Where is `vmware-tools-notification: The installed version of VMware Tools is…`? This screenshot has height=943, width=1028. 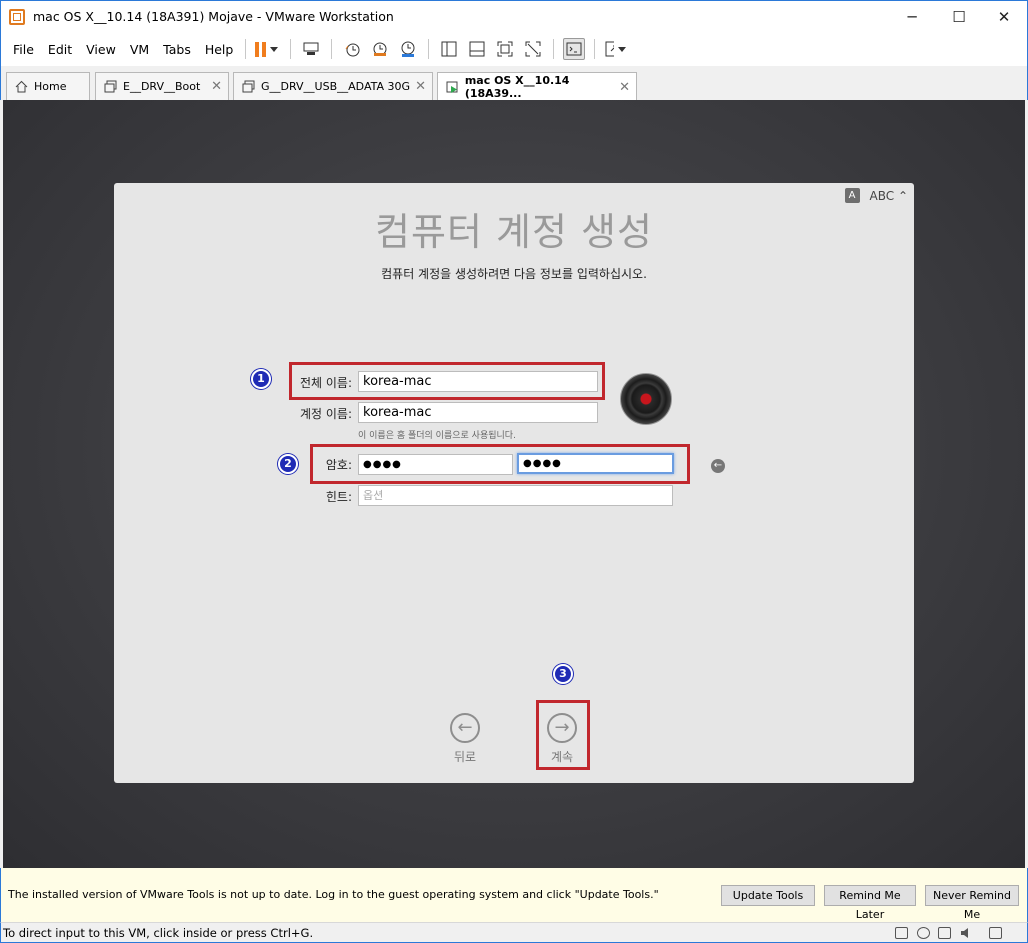
vmware-tools-notification: The installed version of VMware Tools is… is located at coordinates (514, 895).